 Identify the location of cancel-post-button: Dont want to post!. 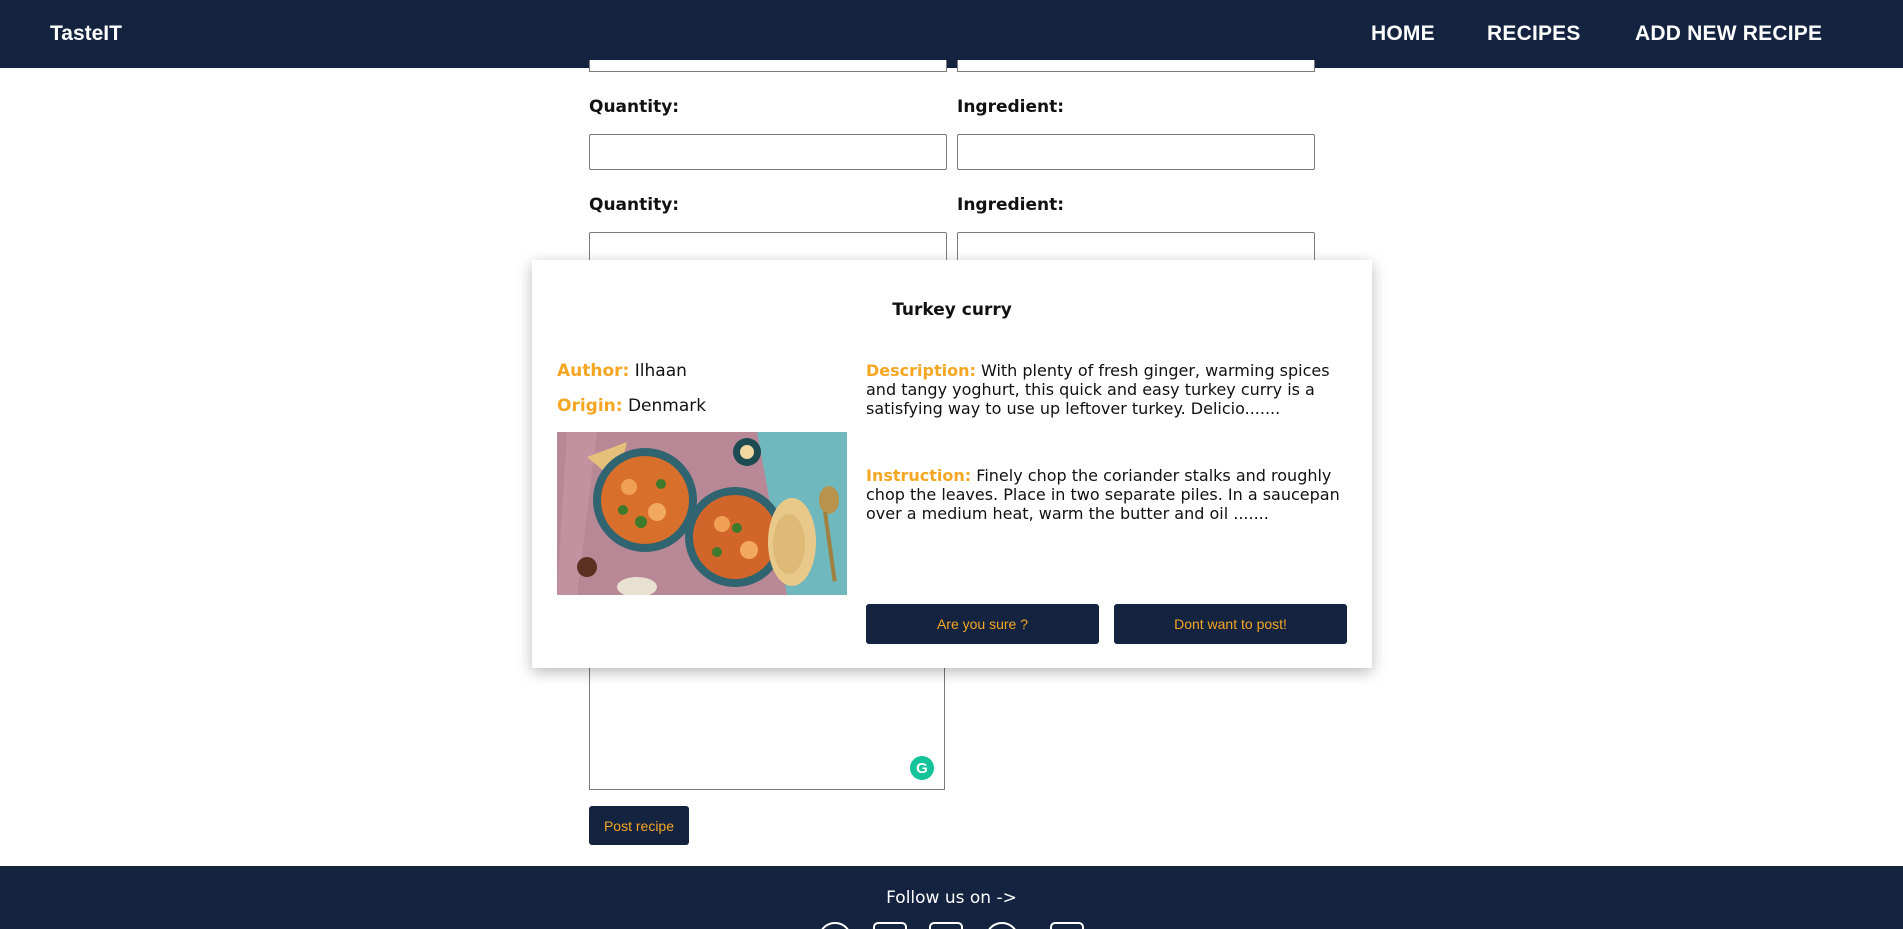
(1230, 624).